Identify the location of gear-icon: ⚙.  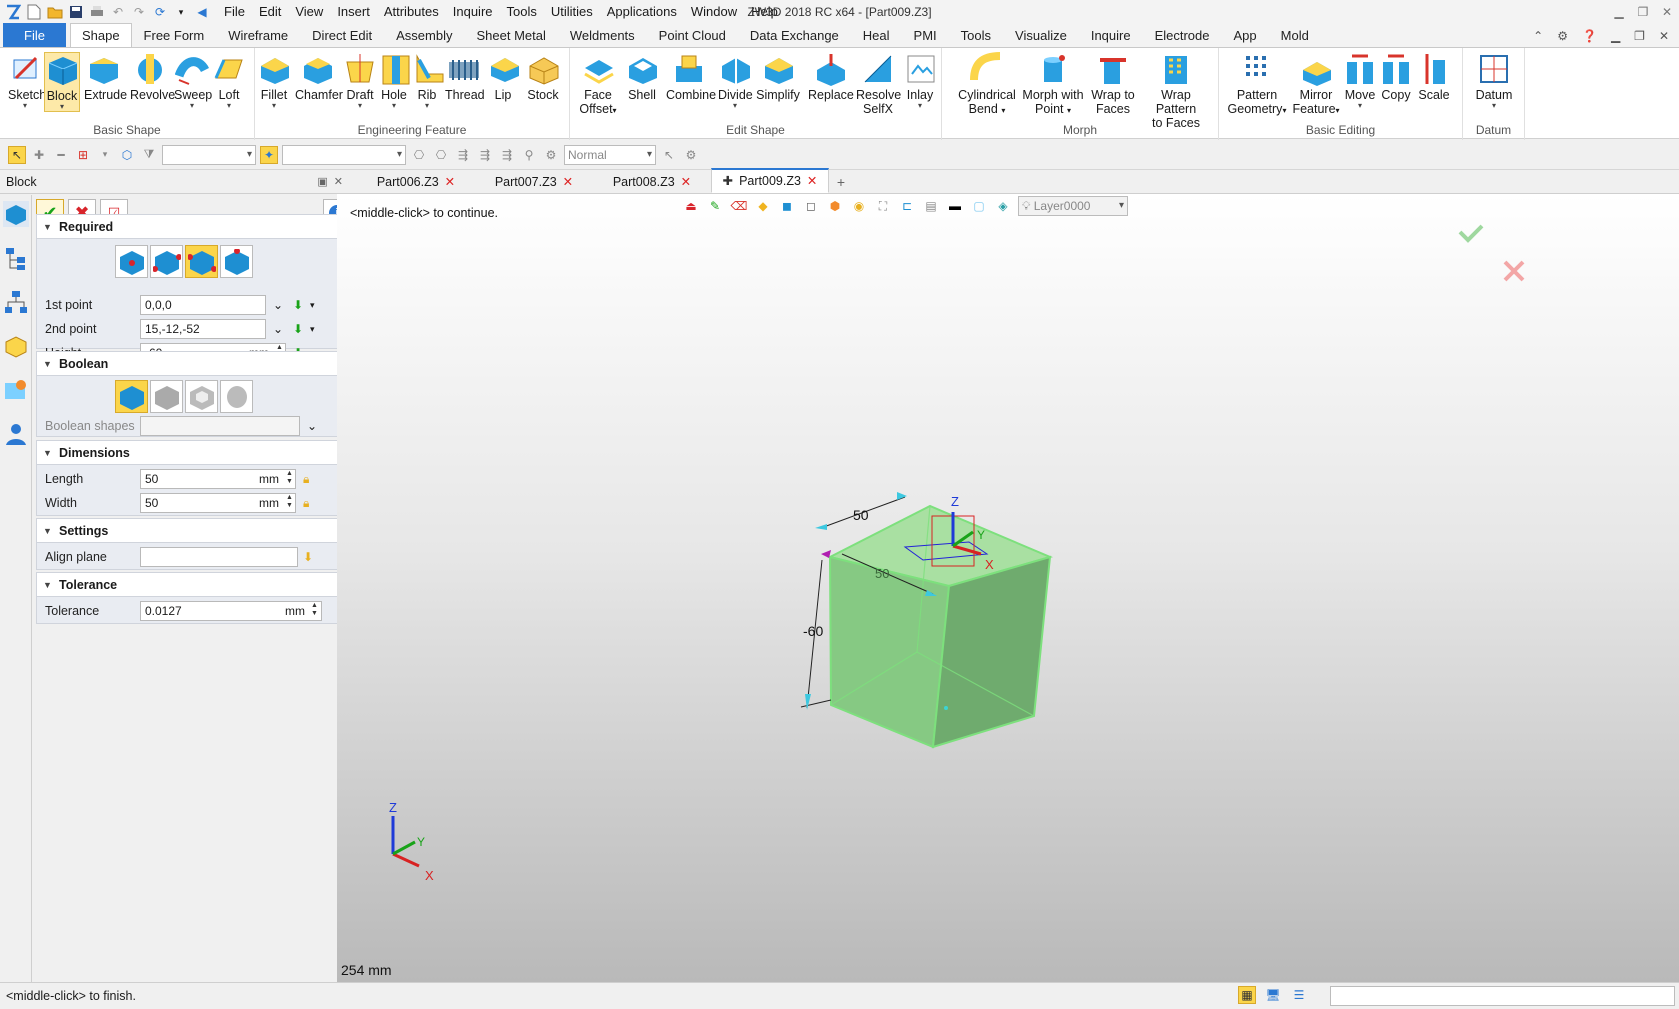
(1562, 36).